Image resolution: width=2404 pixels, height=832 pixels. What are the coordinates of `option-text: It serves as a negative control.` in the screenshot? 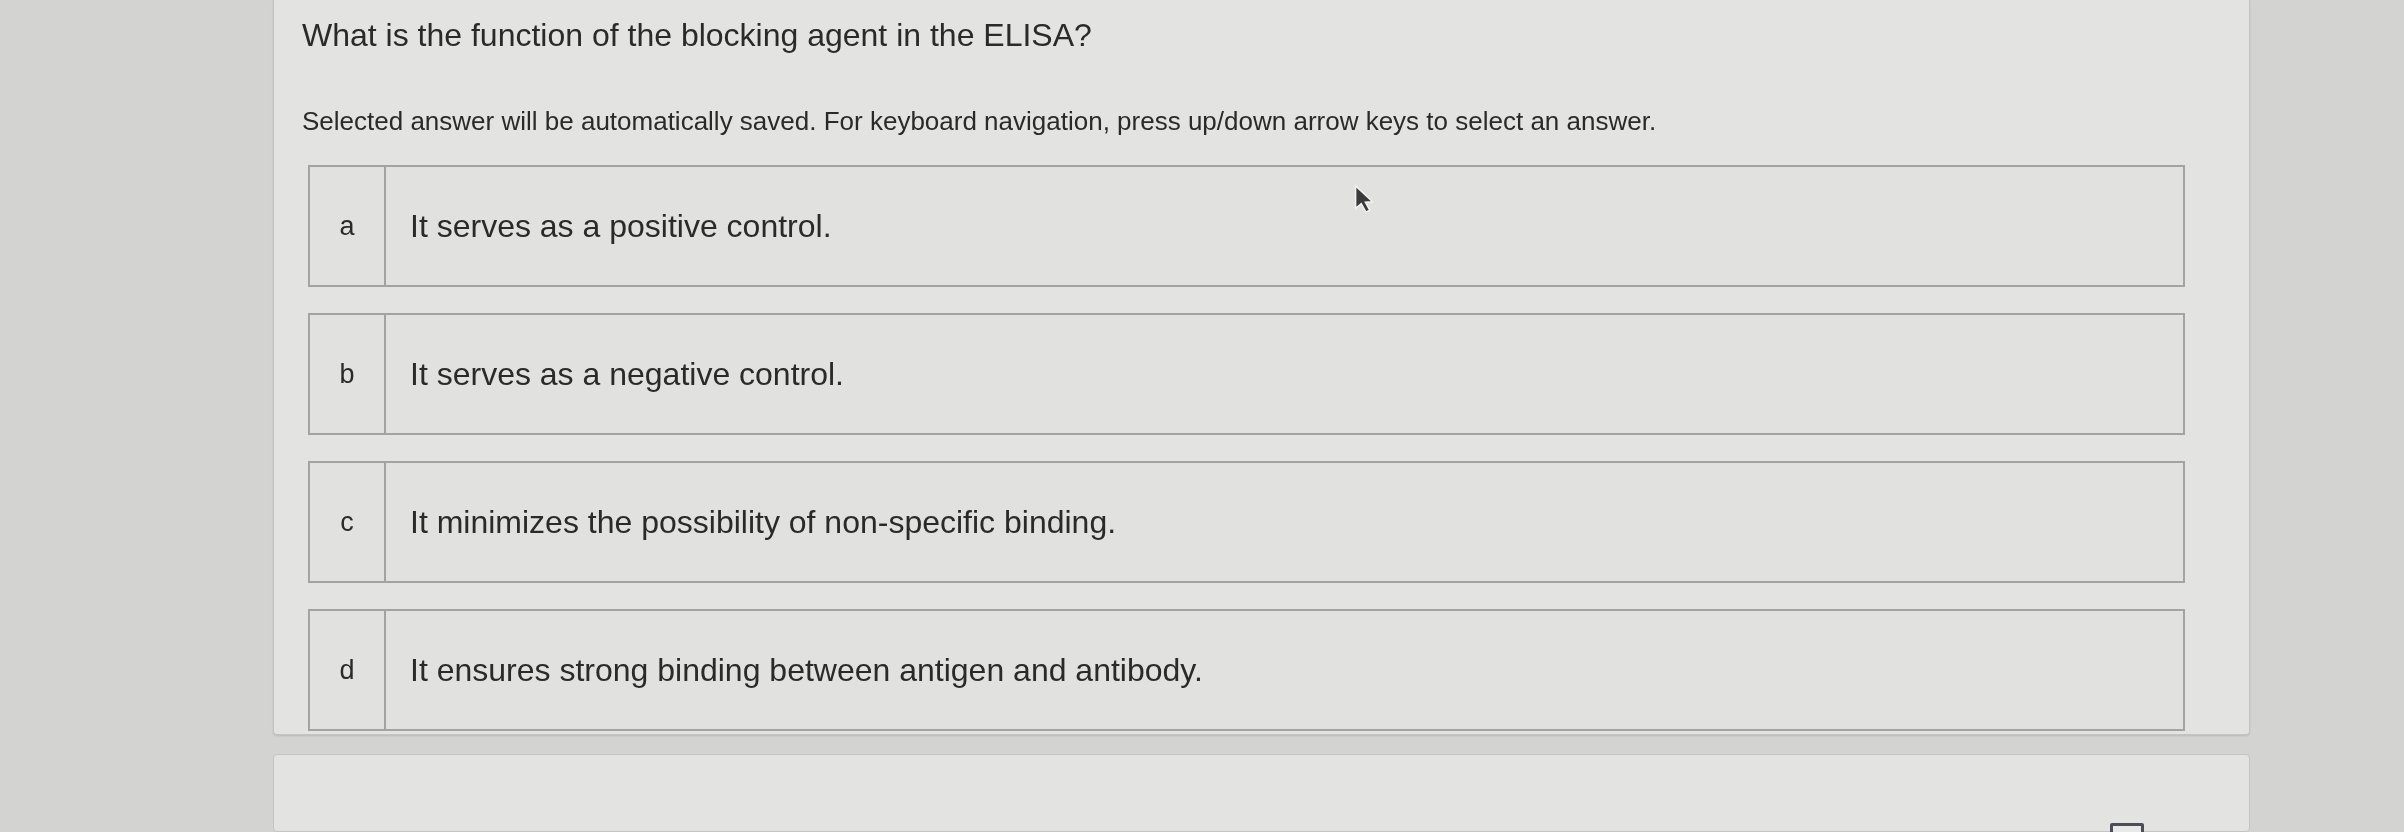 It's located at (627, 374).